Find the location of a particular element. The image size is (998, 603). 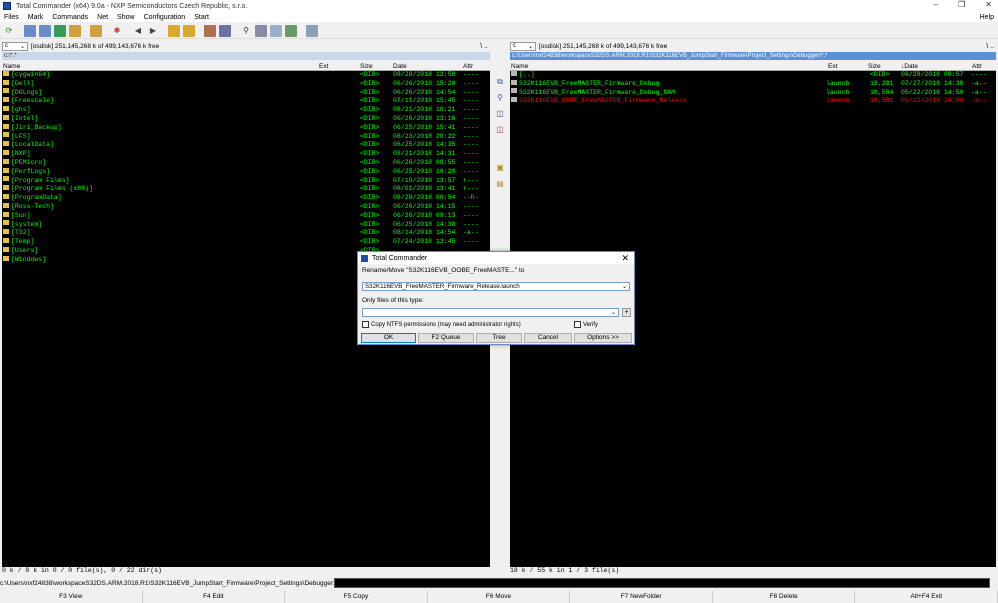

sync-dirs-icon is located at coordinates (276, 30).